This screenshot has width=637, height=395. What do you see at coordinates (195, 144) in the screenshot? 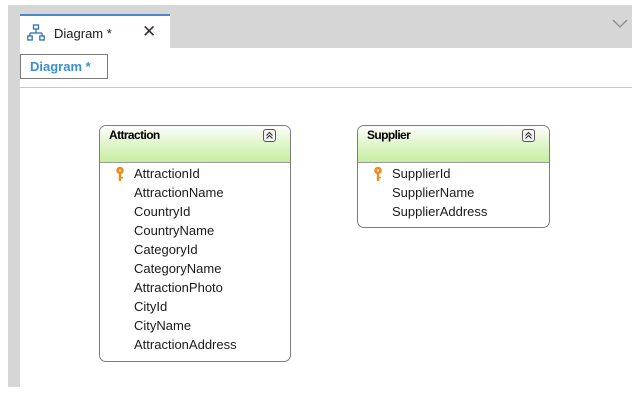
I see `entity-header: Attraction` at bounding box center [195, 144].